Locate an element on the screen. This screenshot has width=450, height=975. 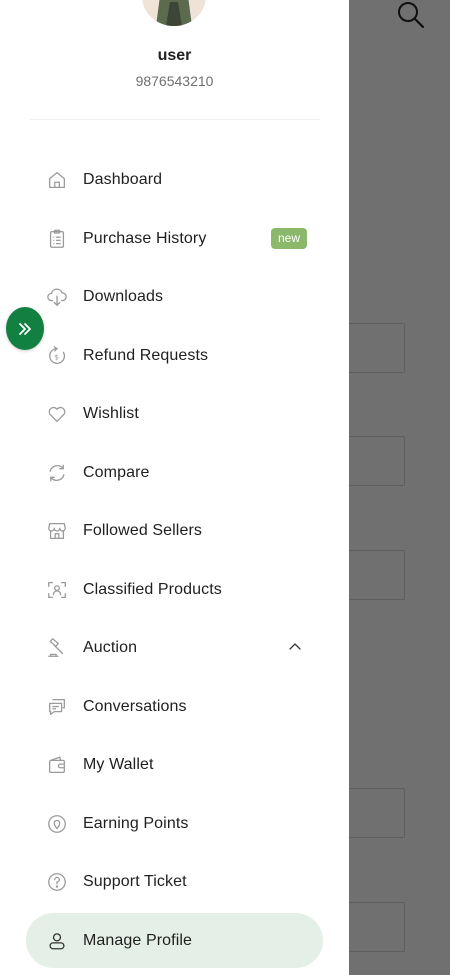
user-name: user is located at coordinates (174, 55).